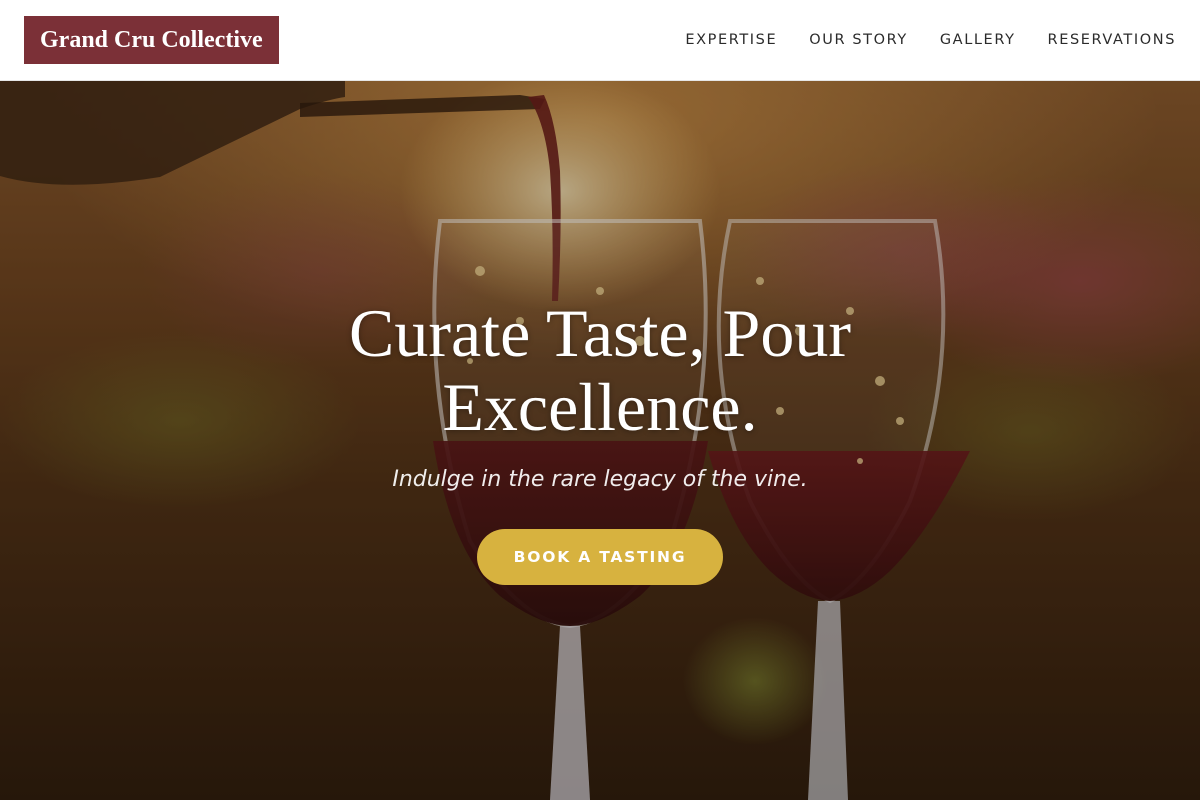 This screenshot has height=800, width=1200. Describe the element at coordinates (978, 40) in the screenshot. I see `nav-link-gallery: GALLERY` at that location.